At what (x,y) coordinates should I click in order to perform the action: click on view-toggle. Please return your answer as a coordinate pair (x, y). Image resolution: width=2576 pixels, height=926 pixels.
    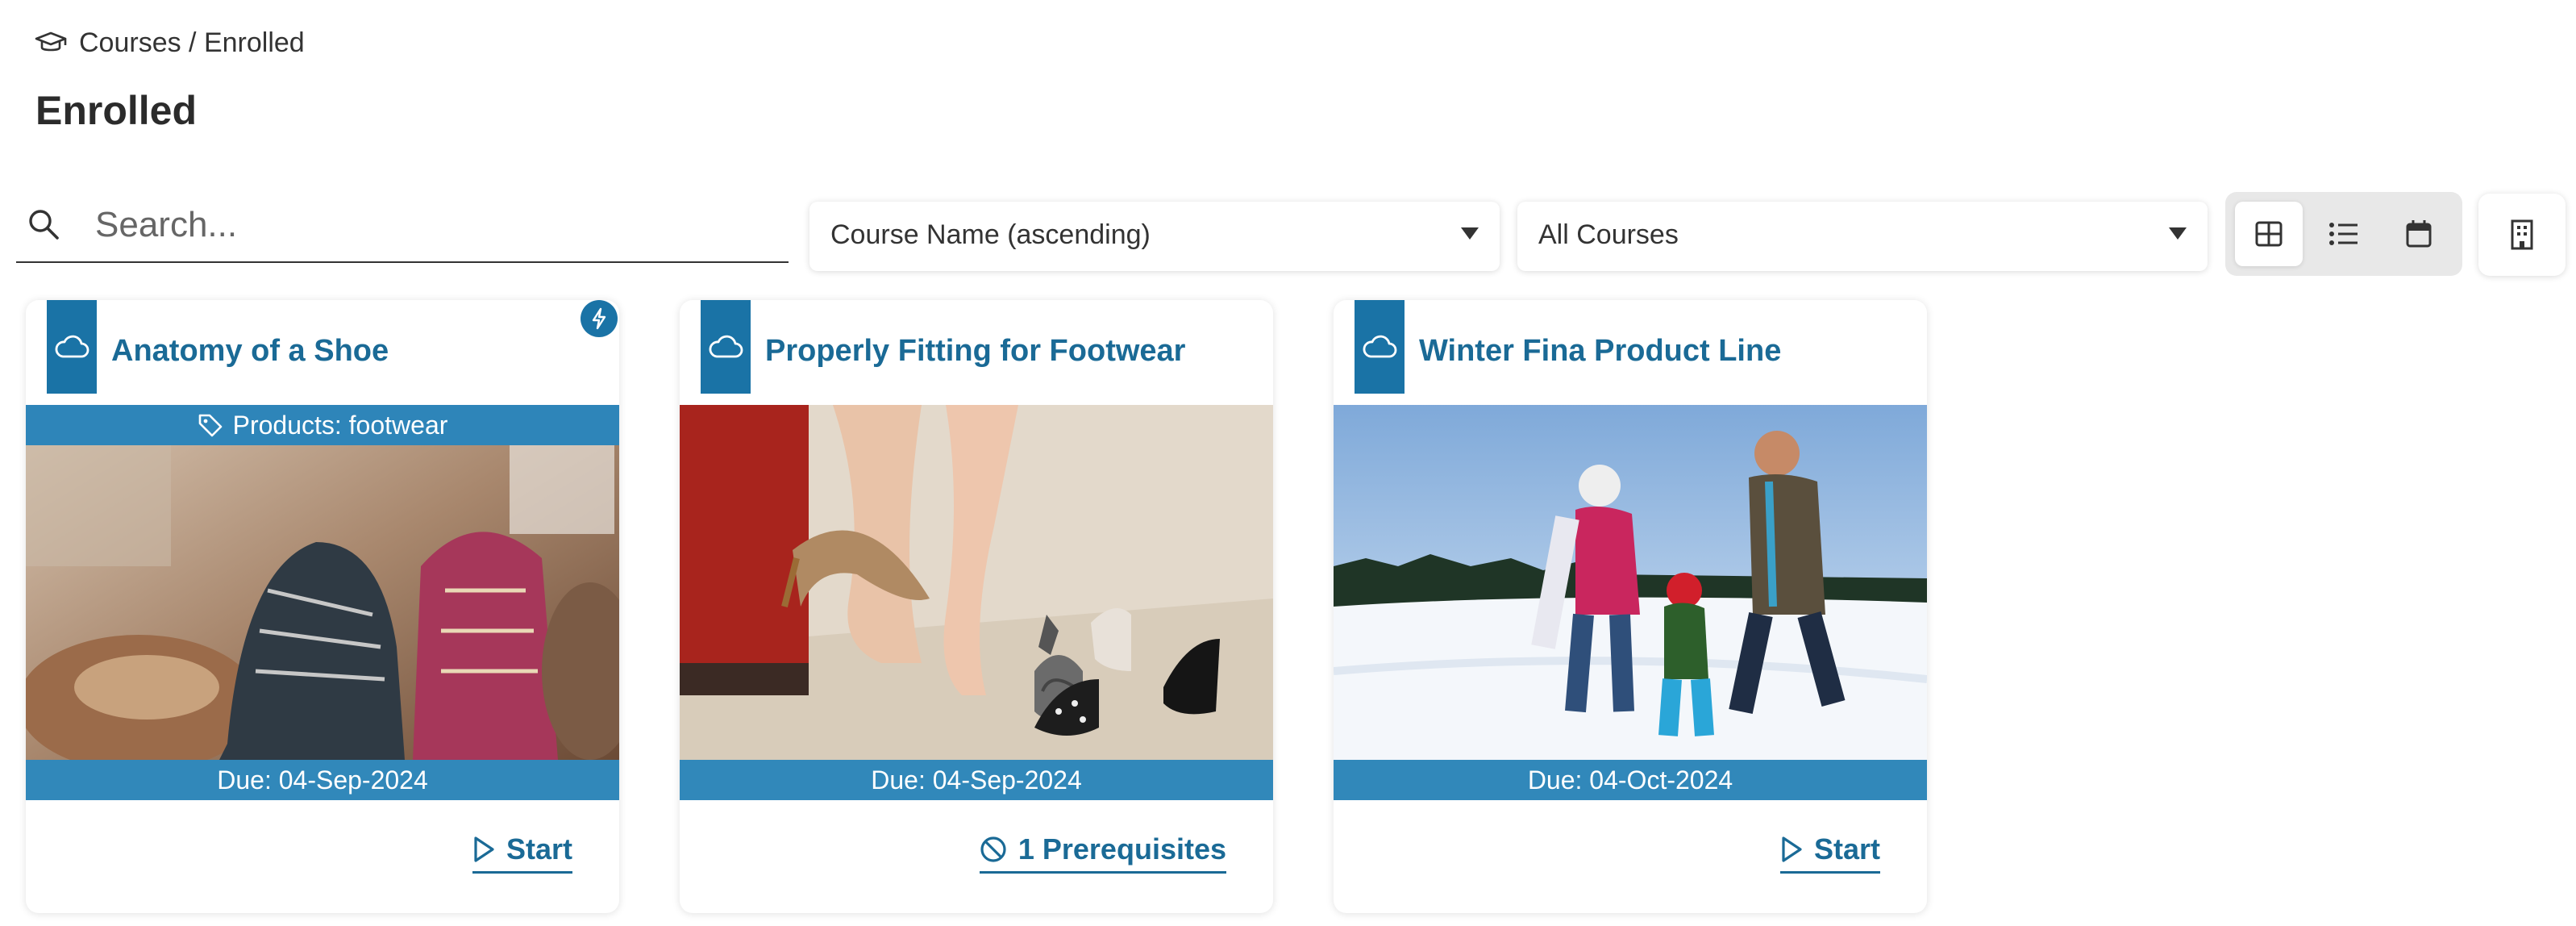
    Looking at the image, I should click on (2343, 234).